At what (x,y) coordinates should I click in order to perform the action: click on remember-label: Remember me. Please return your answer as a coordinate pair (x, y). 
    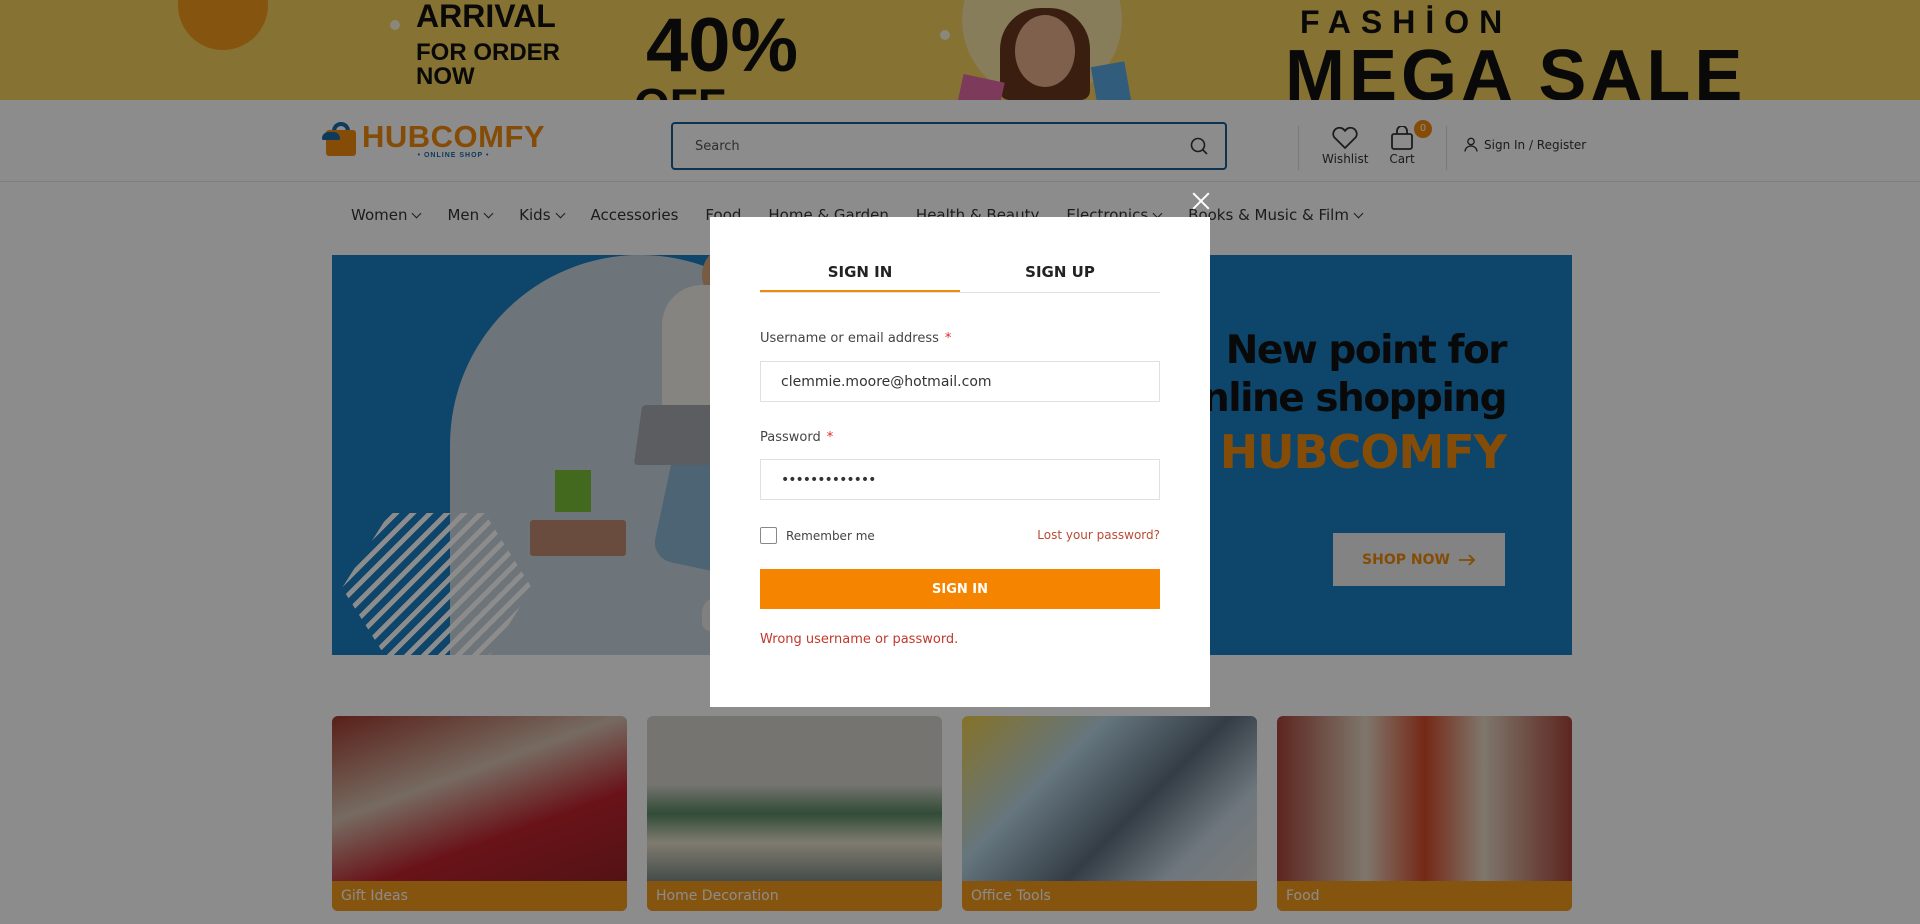
    Looking at the image, I should click on (830, 535).